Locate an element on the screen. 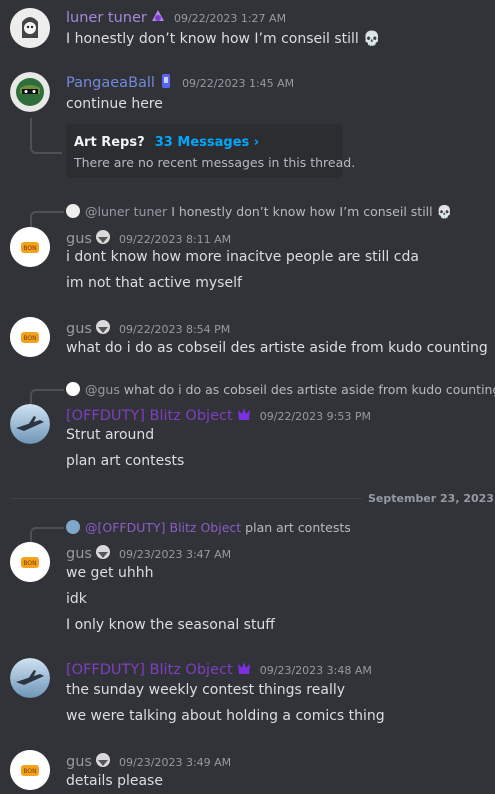 The height and width of the screenshot is (794, 495). message-header: PangaeaBall 09/22/2023 1:45 AM is located at coordinates (180, 81).